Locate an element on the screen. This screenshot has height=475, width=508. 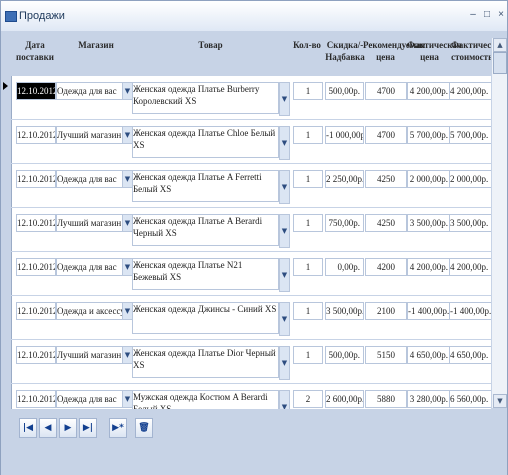
status-area is located at coordinates (254, 462).